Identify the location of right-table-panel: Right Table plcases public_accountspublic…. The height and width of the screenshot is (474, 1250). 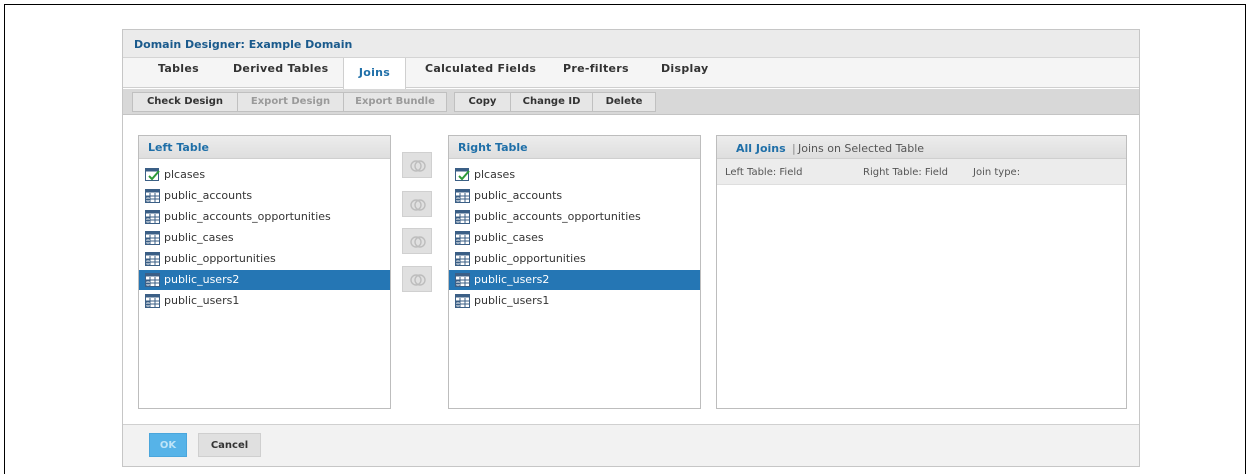
(574, 272).